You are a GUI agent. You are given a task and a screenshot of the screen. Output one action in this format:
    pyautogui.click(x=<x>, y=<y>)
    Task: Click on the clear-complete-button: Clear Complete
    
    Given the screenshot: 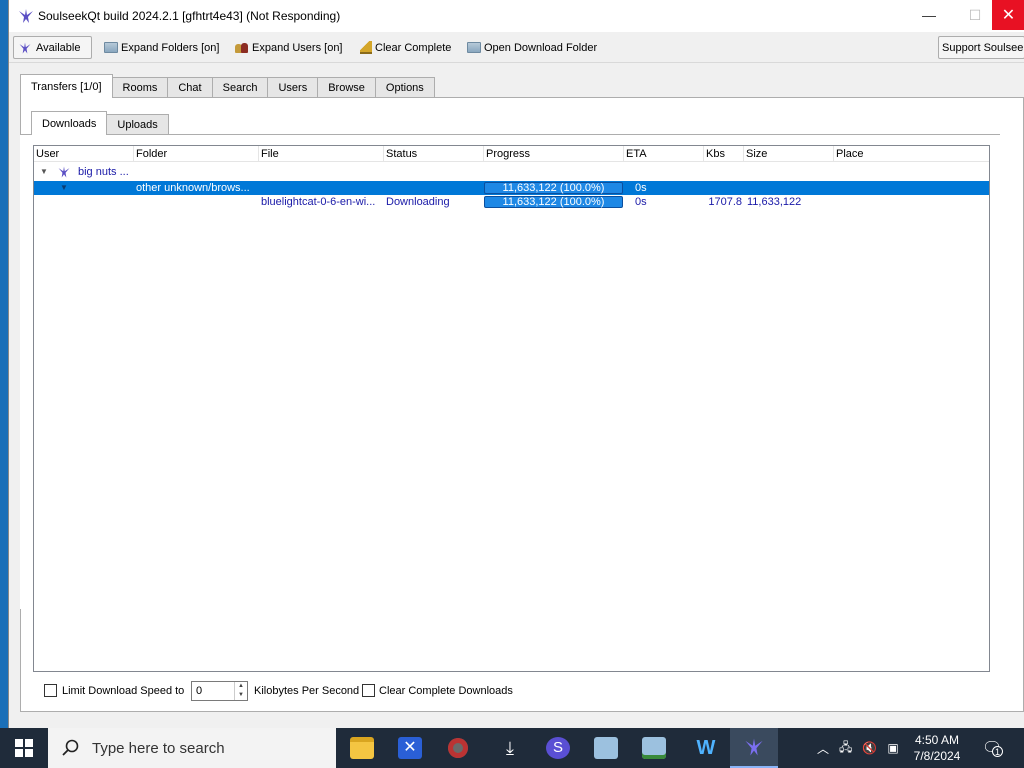 What is the action you would take?
    pyautogui.click(x=405, y=47)
    